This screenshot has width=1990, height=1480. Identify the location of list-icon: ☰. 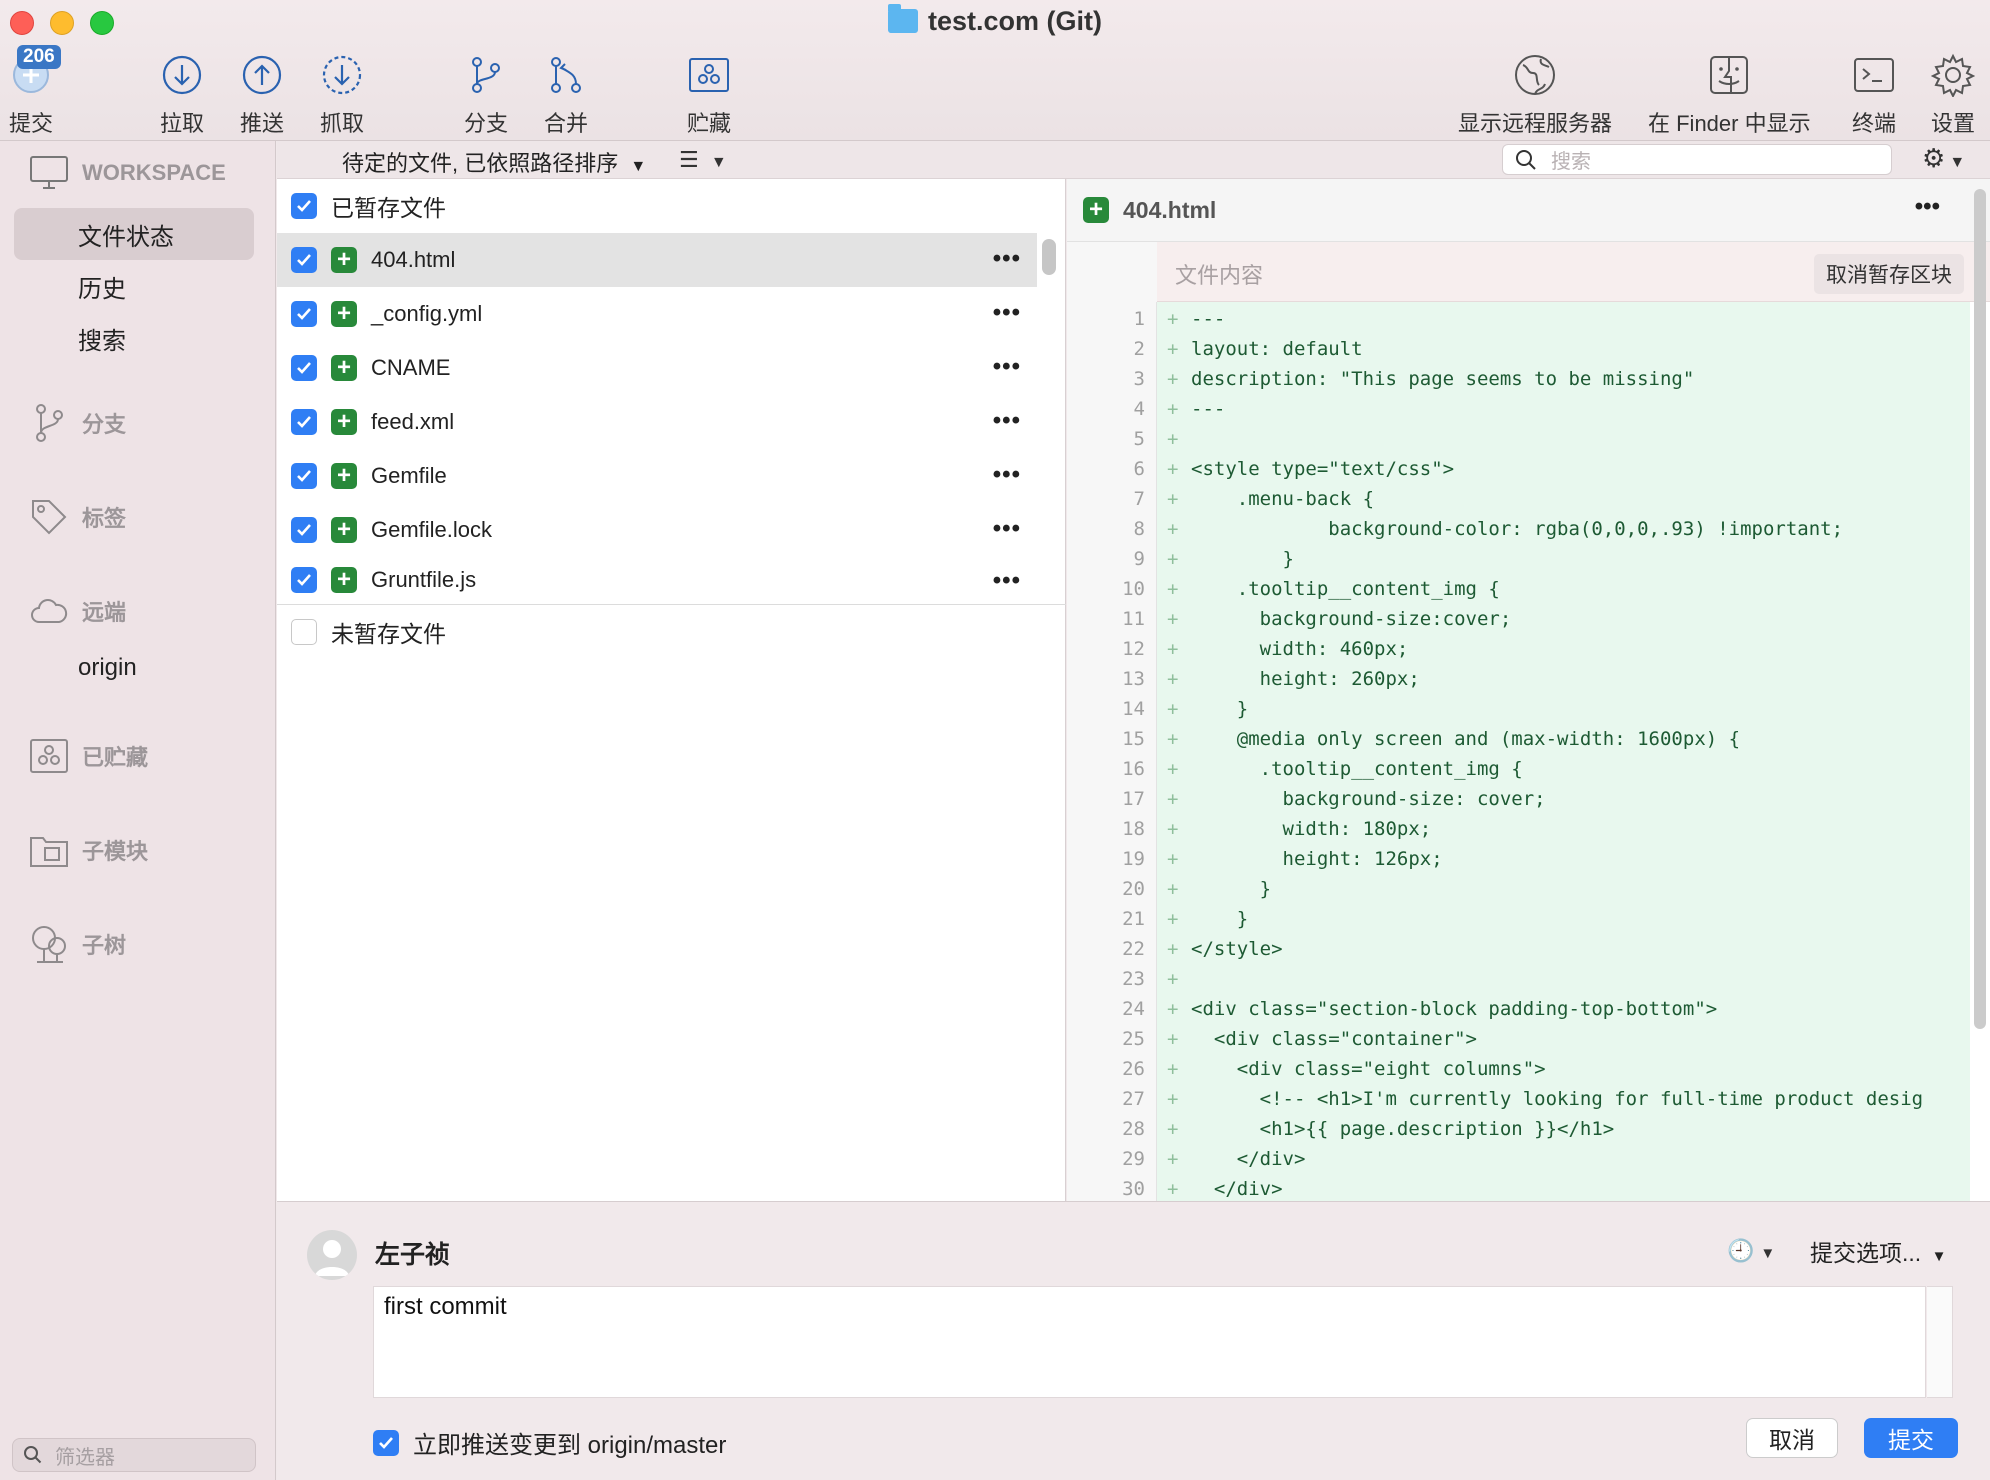
(689, 159).